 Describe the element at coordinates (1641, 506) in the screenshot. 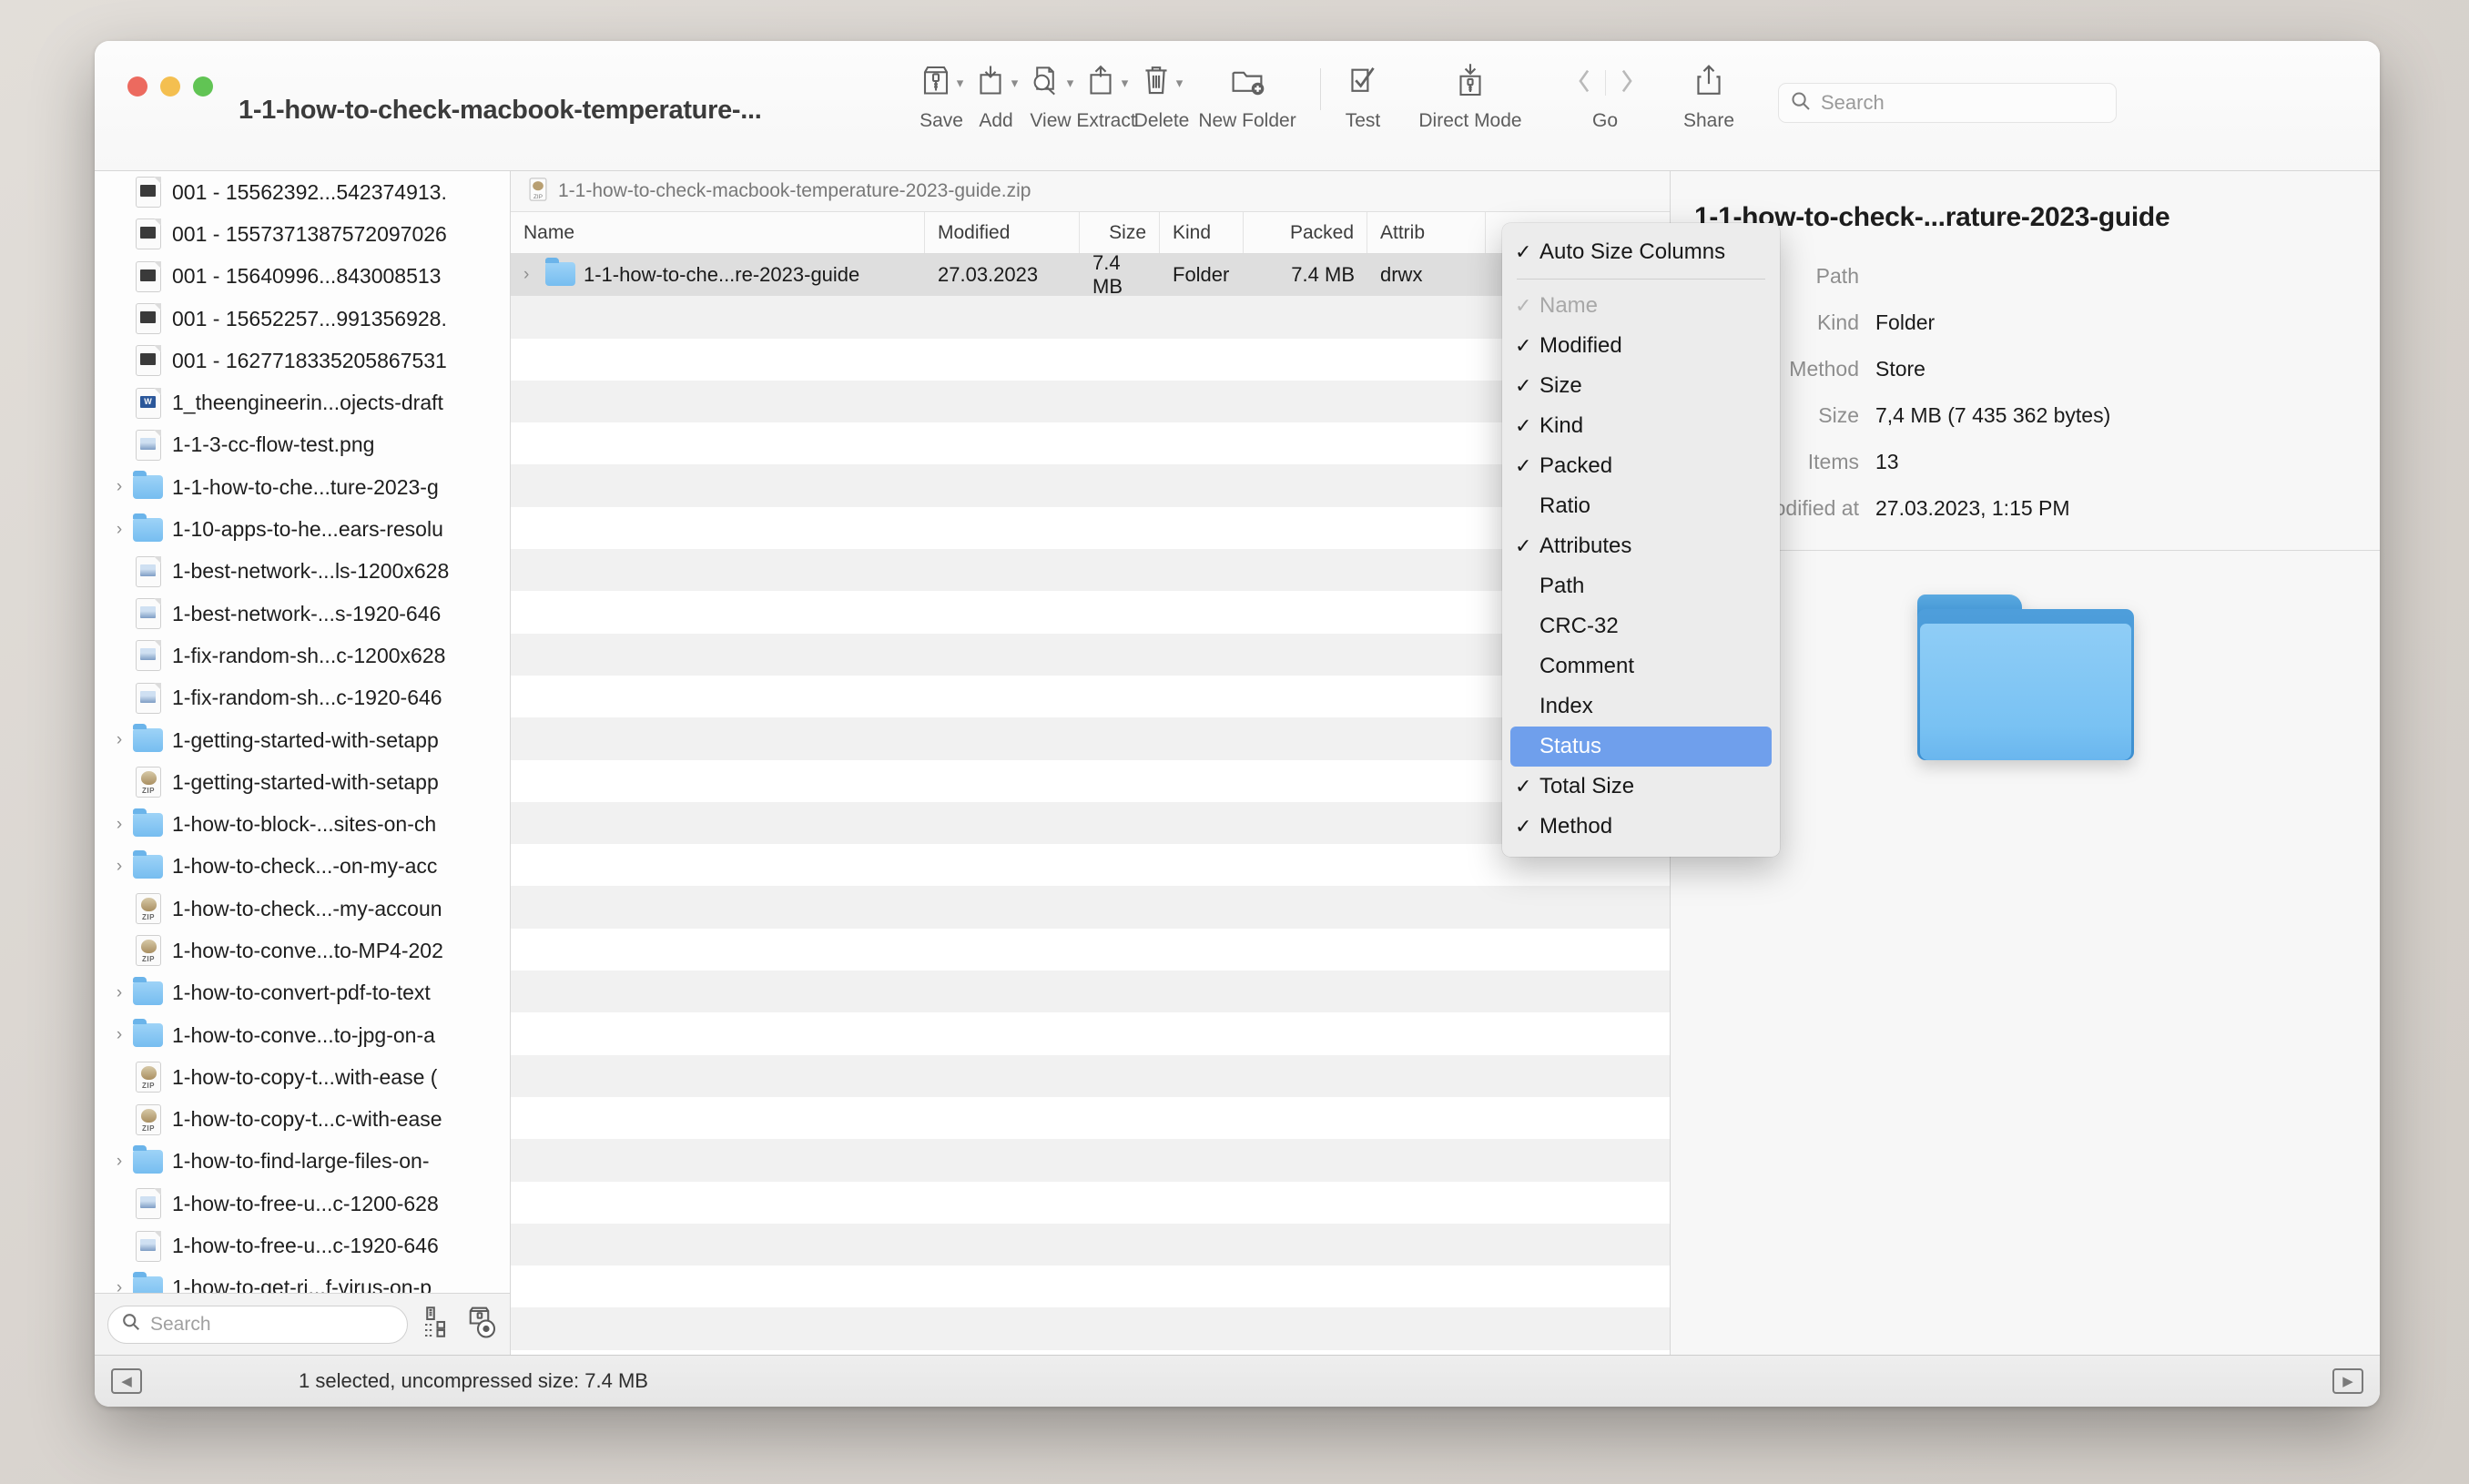

I see `menu-item: ✓Ratio` at that location.